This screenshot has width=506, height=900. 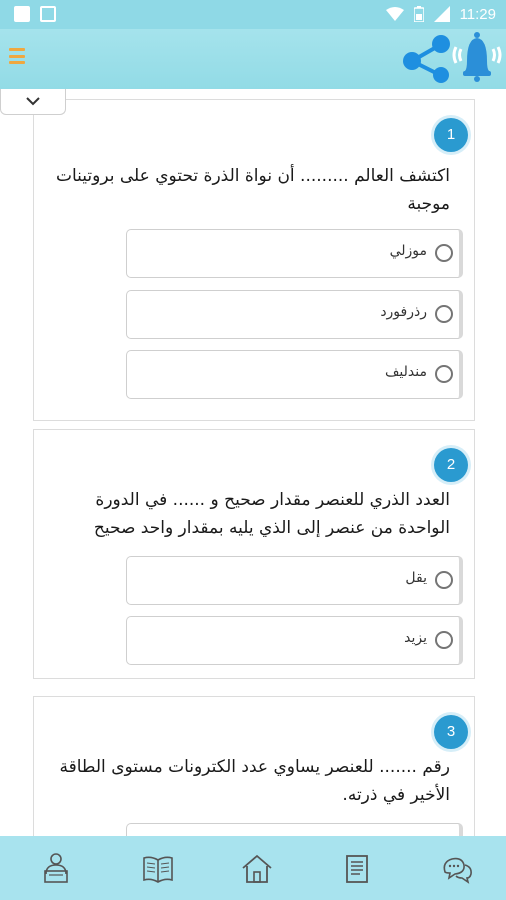 What do you see at coordinates (408, 251) in the screenshot?
I see `option-label: موزلي` at bounding box center [408, 251].